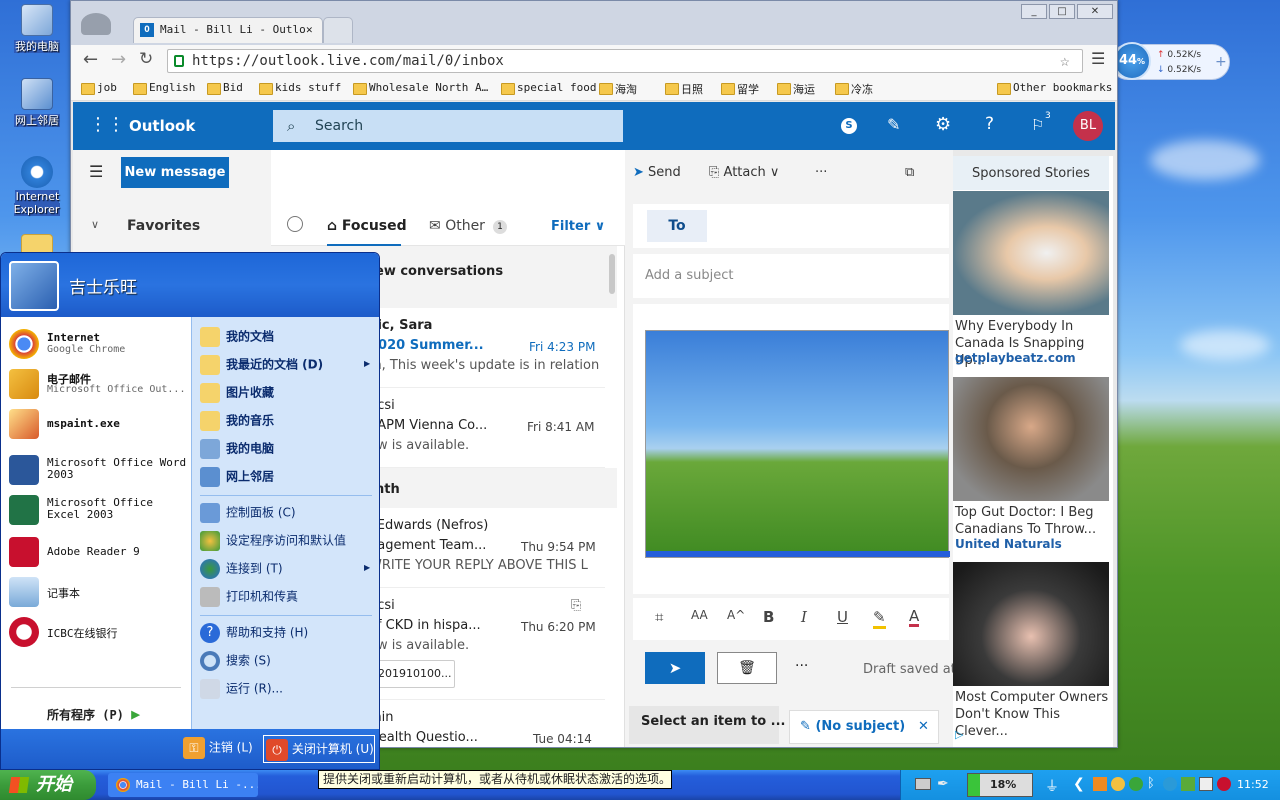 This screenshot has width=1280, height=800. I want to click on notifications-icon: ⚐, so click(1037, 125).